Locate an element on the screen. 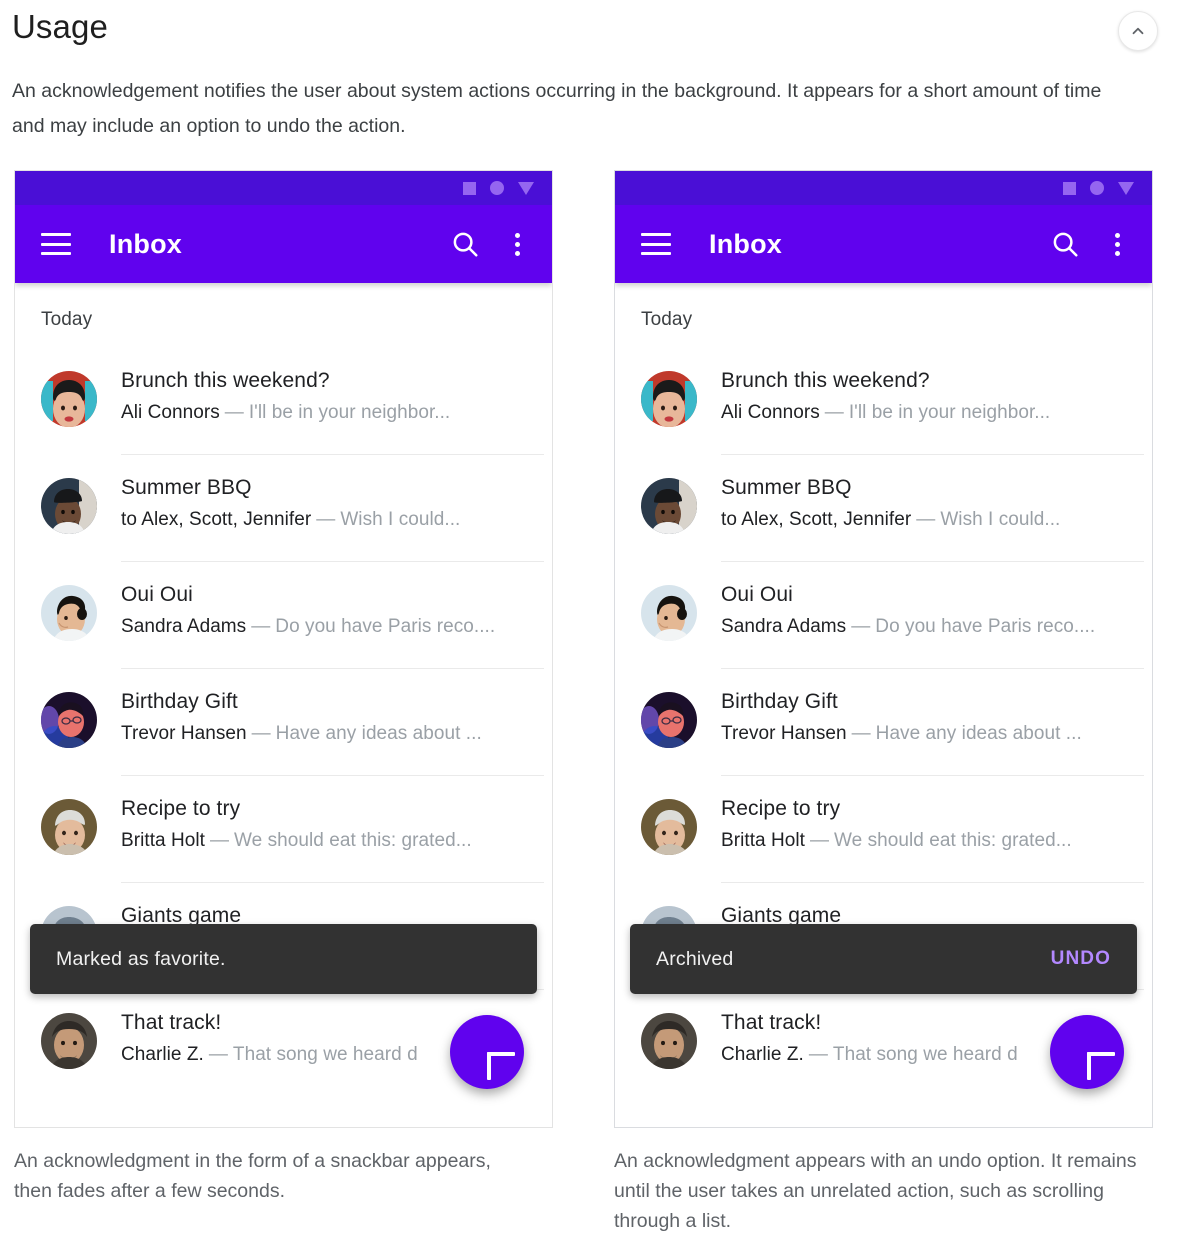  app-bar-right: Inbox is located at coordinates (883, 244).